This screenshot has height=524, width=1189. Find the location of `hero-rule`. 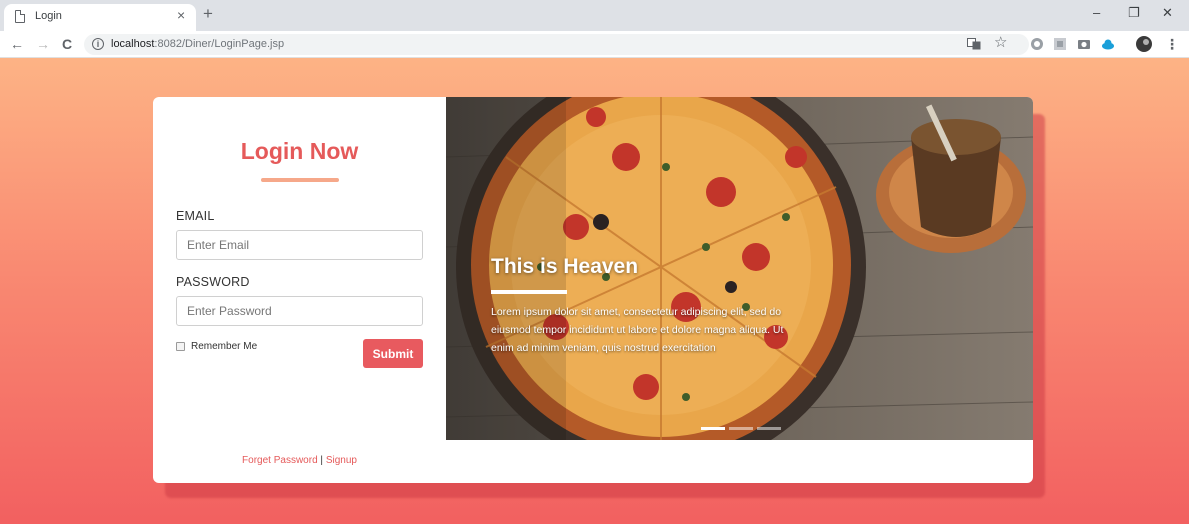

hero-rule is located at coordinates (529, 292).